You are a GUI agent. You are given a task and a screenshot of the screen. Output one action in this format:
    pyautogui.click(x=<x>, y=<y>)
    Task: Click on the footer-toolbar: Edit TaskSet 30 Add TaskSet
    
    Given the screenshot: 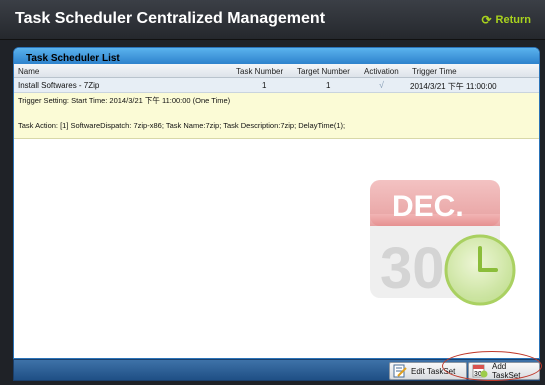 What is the action you would take?
    pyautogui.click(x=276, y=370)
    